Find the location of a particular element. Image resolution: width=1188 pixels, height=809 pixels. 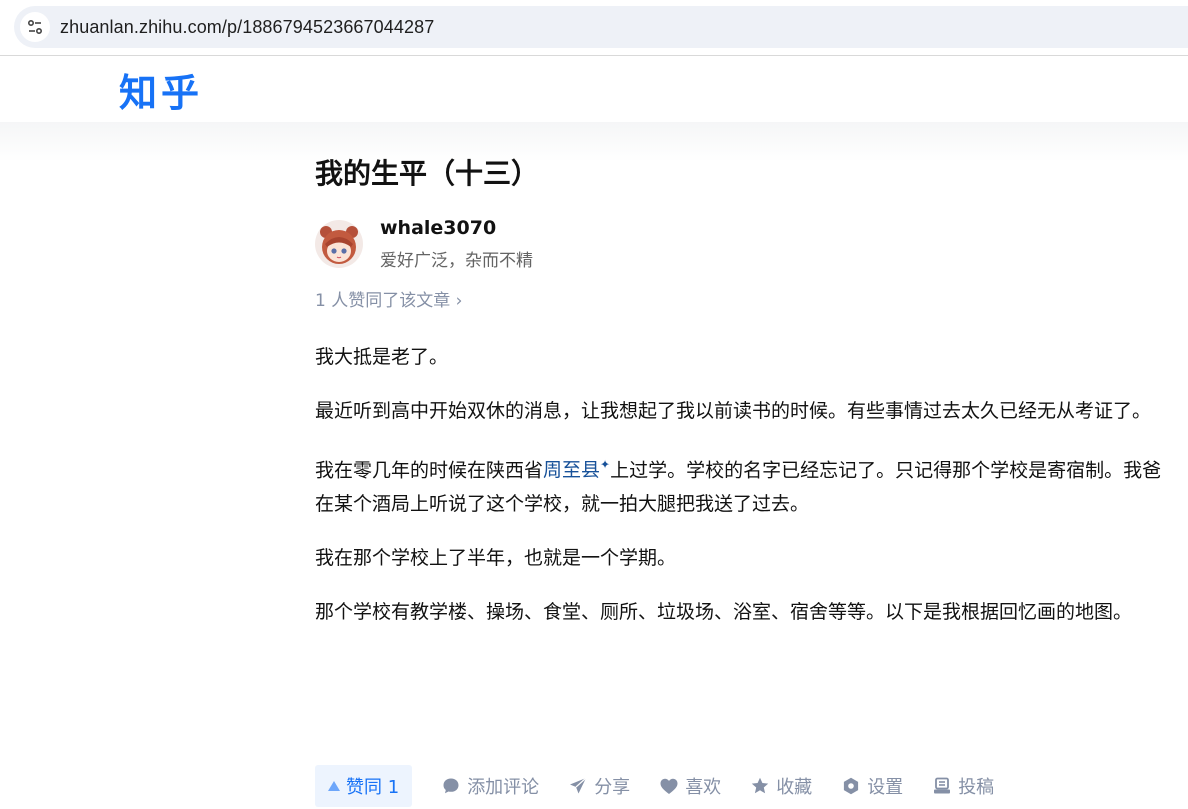

site-header: 知乎 is located at coordinates (594, 89).